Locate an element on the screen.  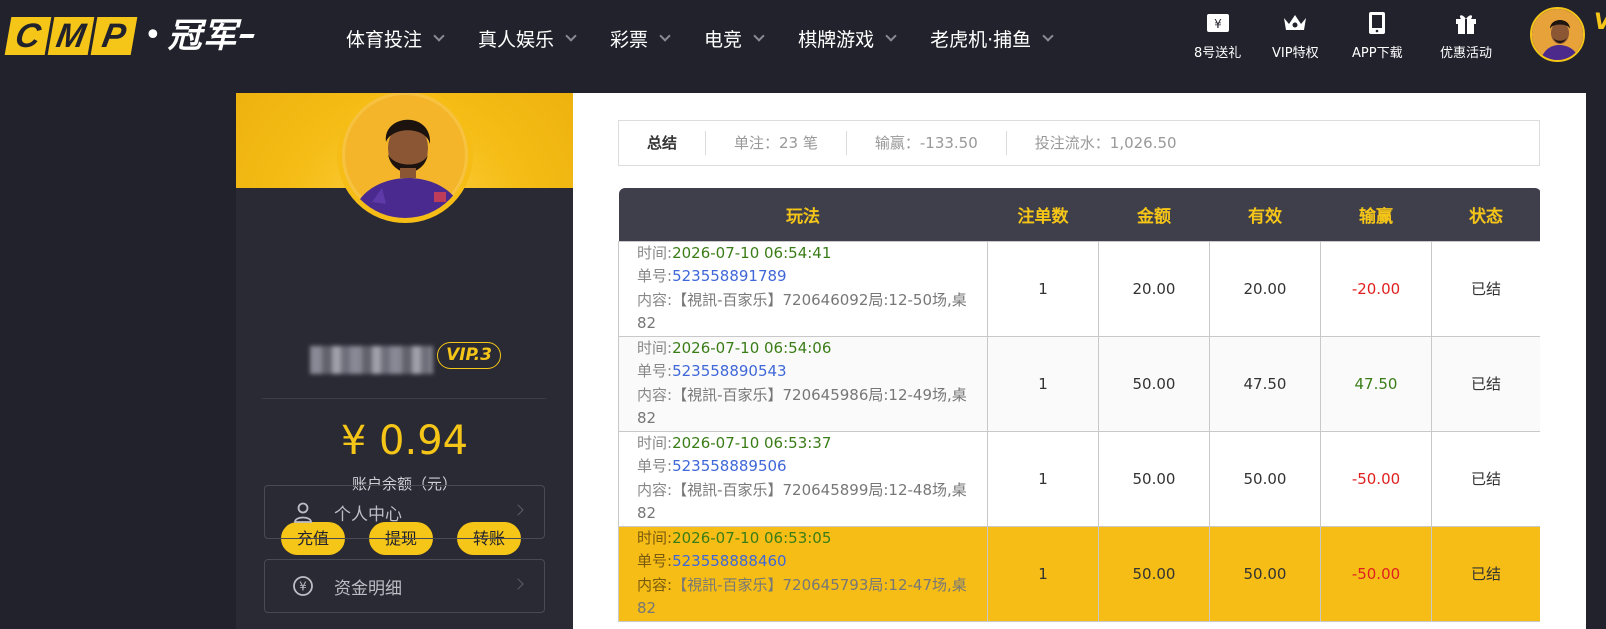
nav-item-lottery: 彩票 is located at coordinates (640, 38).